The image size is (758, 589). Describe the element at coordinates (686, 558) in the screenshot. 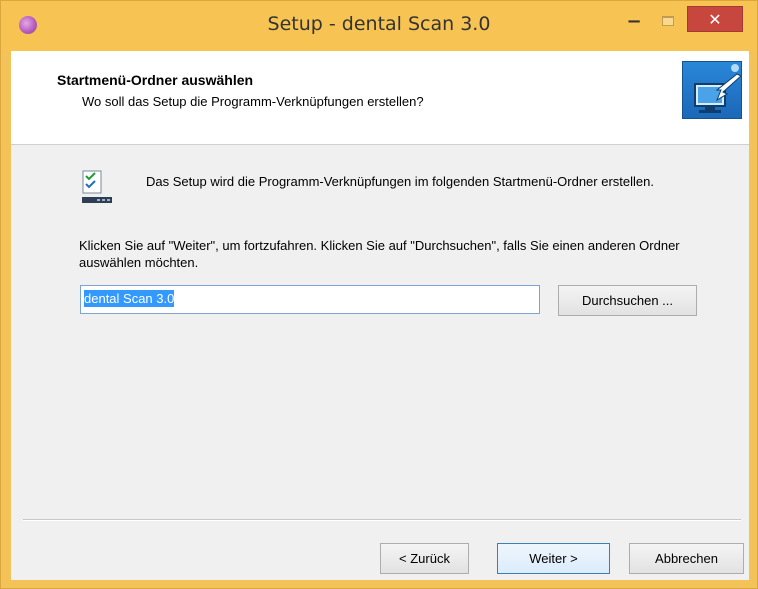

I see `cancel-button: Abbrechen` at that location.